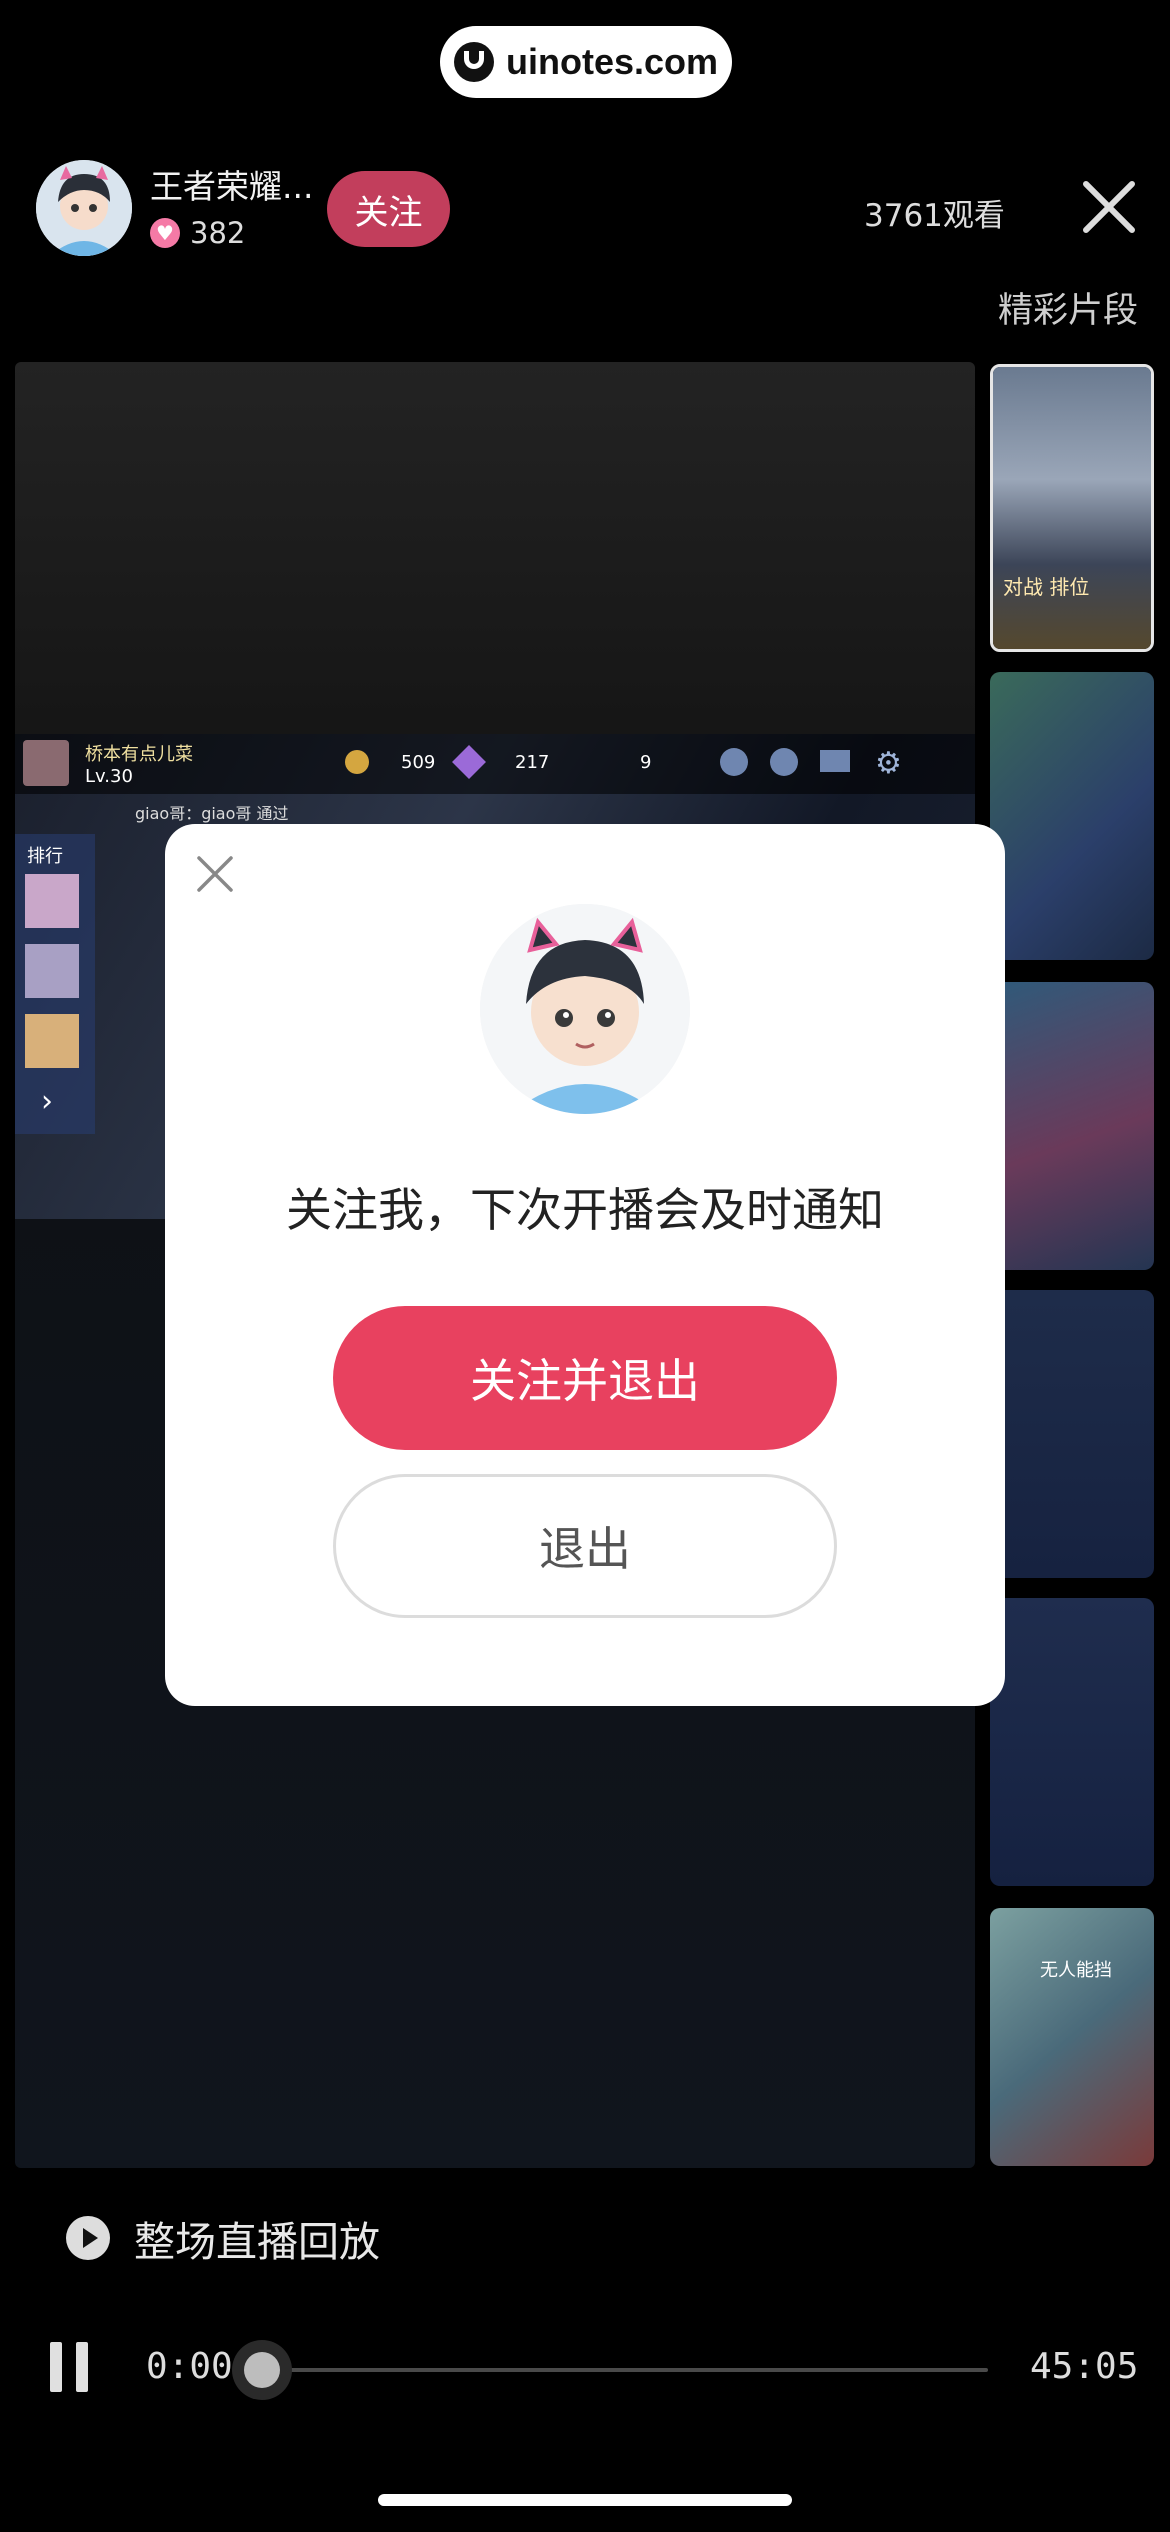 The height and width of the screenshot is (2532, 1170). I want to click on duration: 45:05, so click(1084, 2366).